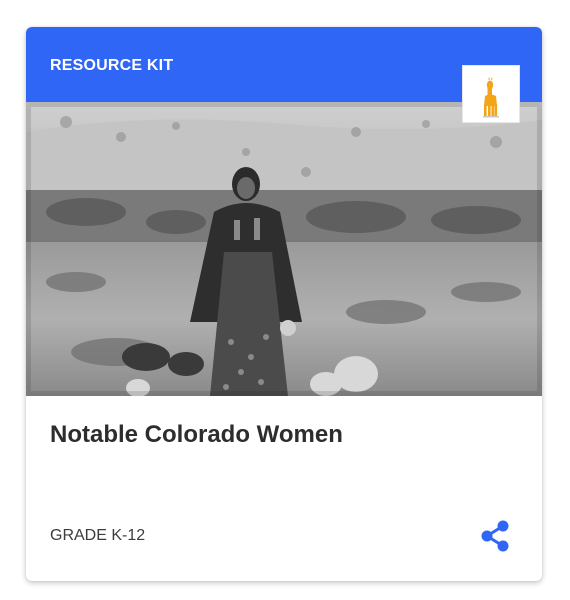 This screenshot has width=570, height=600. Describe the element at coordinates (196, 435) in the screenshot. I see `card-title: Notable Colorado Women` at that location.